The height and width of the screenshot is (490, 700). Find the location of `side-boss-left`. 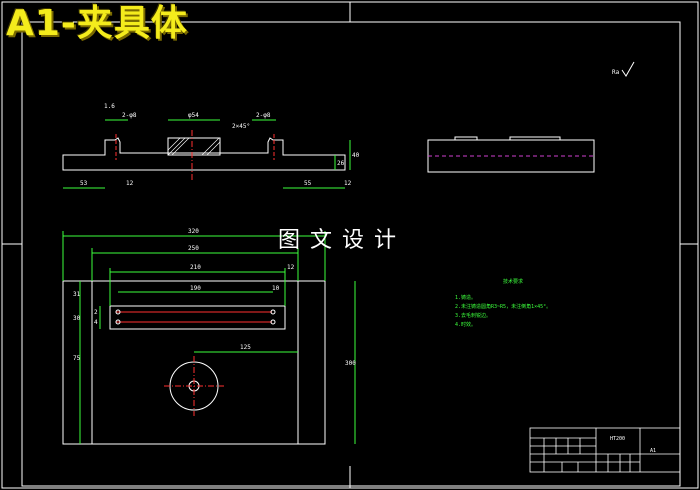

side-boss-left is located at coordinates (466, 138).